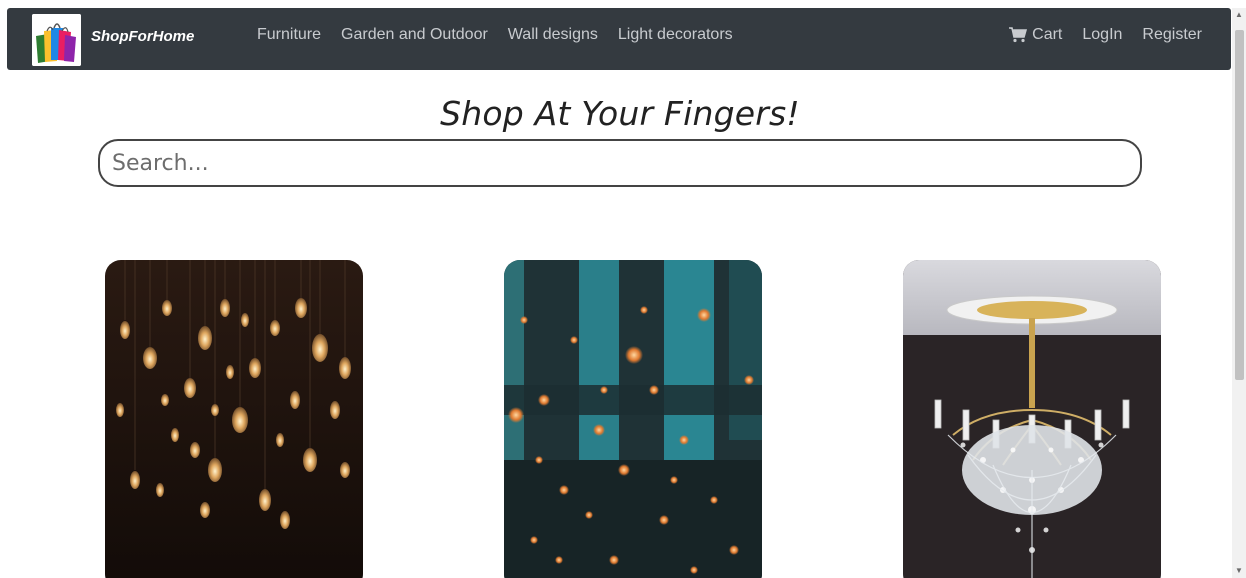  Describe the element at coordinates (1172, 35) in the screenshot. I see `register-link: Register` at that location.